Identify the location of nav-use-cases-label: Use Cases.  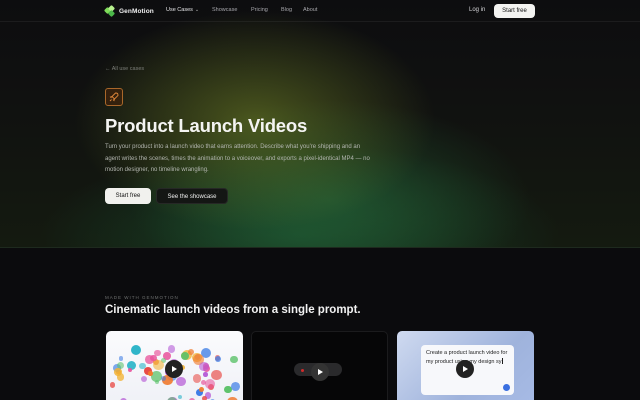
(179, 10).